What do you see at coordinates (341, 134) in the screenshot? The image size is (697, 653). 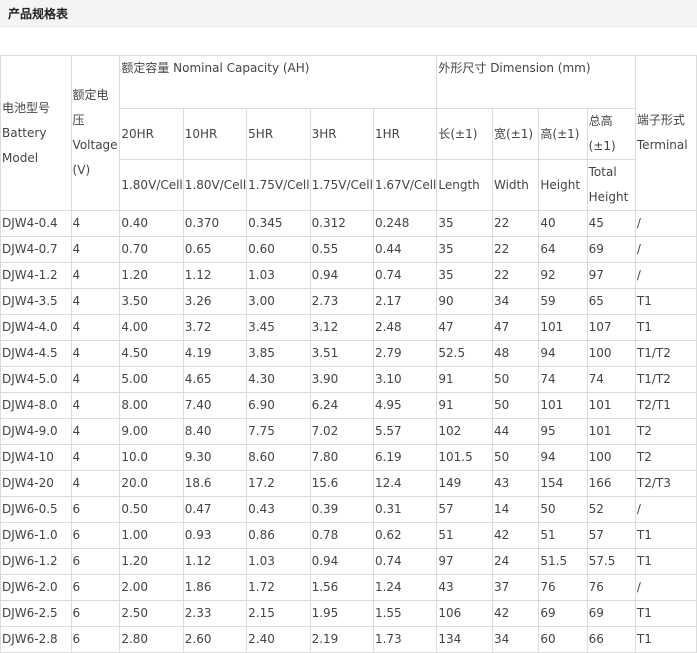 I see `header-rate: 3HR` at bounding box center [341, 134].